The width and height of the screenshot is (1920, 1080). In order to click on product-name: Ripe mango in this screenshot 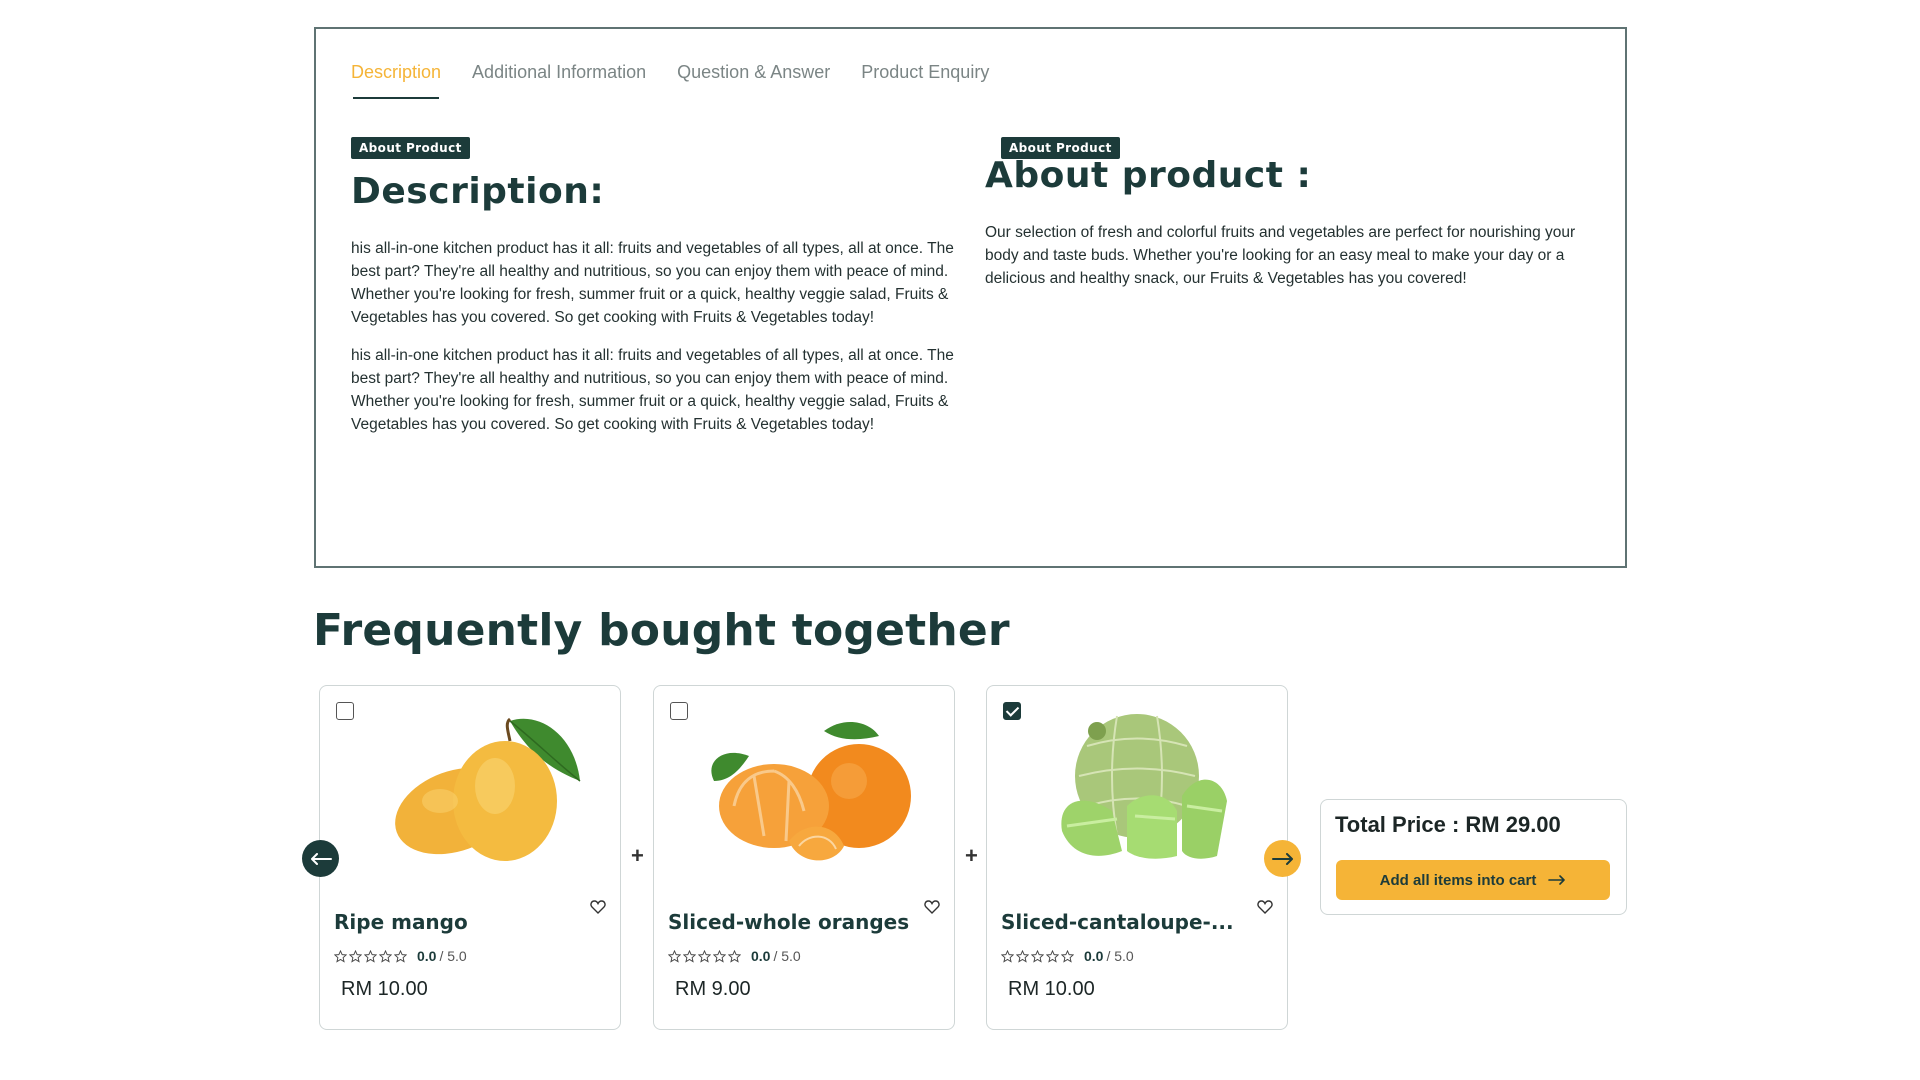, I will do `click(474, 922)`.